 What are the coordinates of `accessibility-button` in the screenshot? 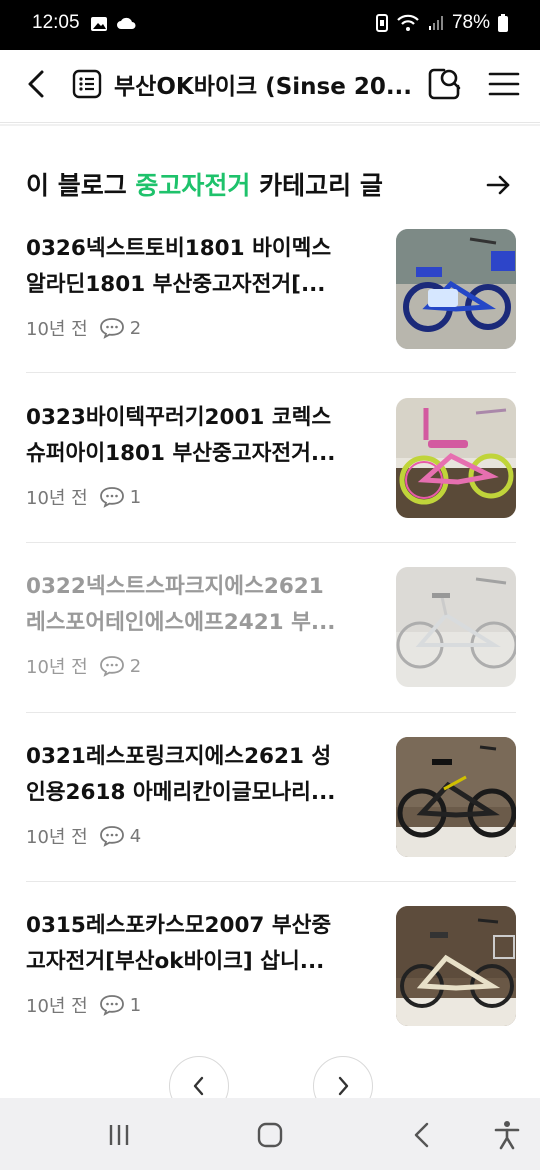 It's located at (507, 1135).